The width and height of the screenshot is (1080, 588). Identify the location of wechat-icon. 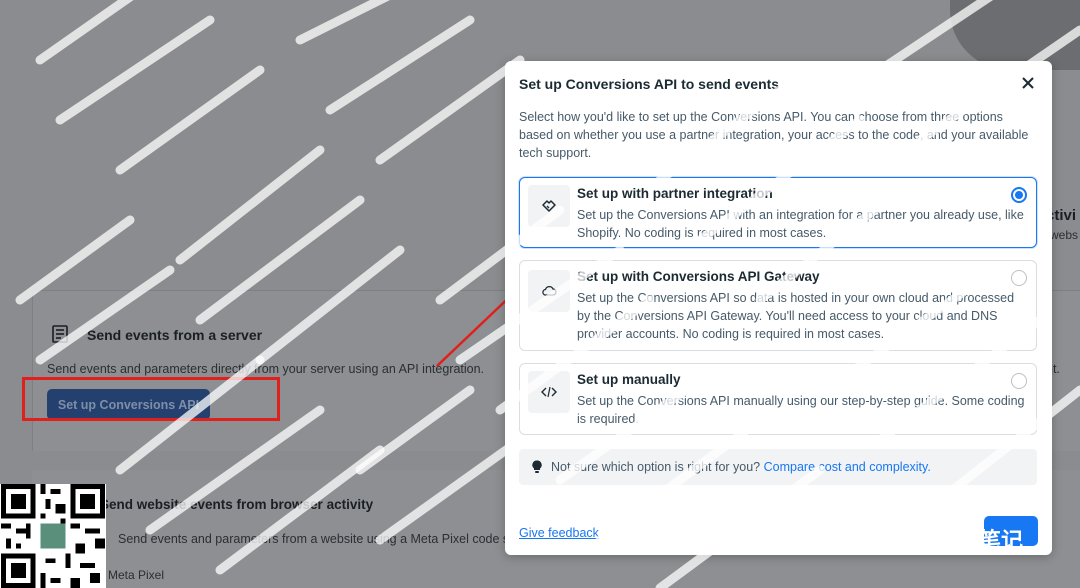
(910, 539).